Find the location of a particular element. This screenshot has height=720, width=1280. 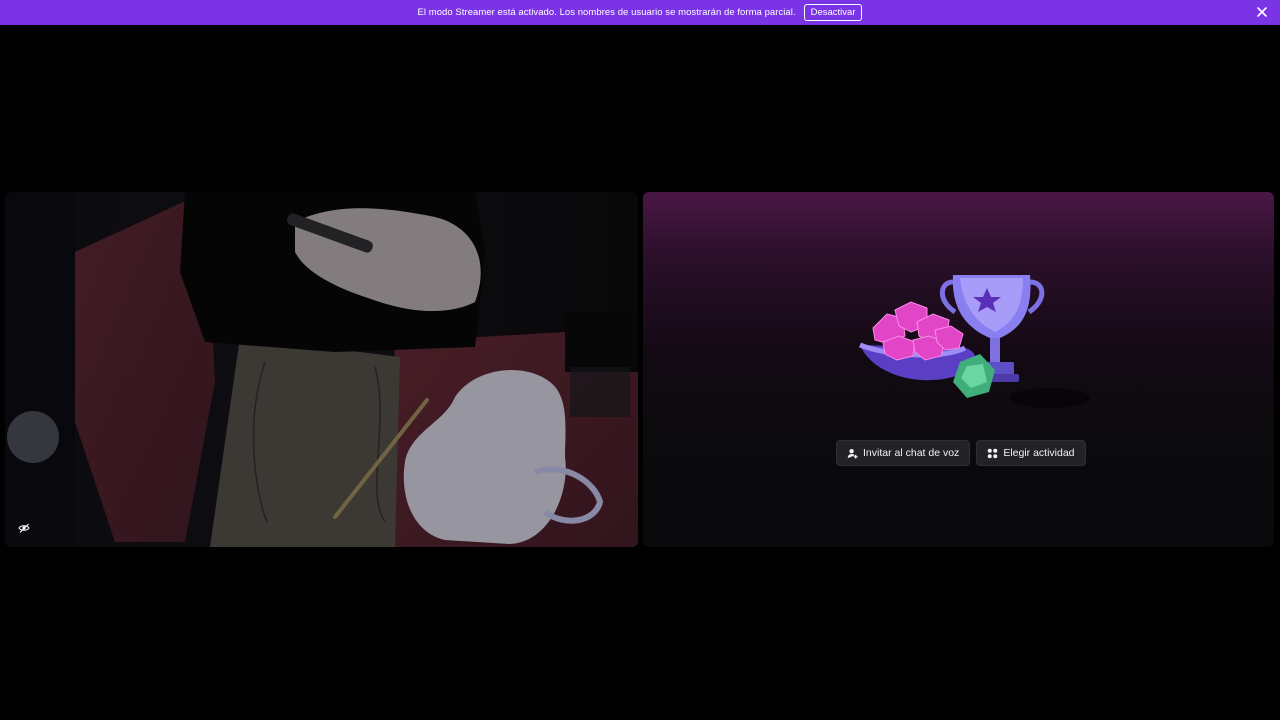

invite-to-voice-button: Invitar al chat de voz is located at coordinates (903, 453).